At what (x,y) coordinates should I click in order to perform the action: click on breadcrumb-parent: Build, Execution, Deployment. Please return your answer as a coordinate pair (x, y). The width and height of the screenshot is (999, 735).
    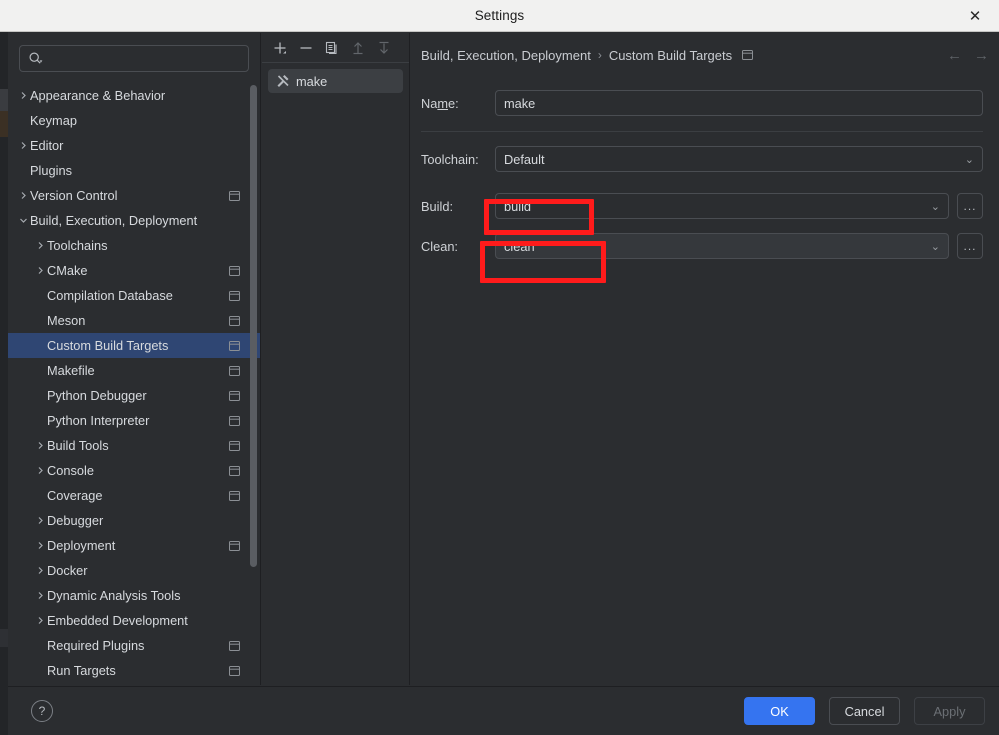
    Looking at the image, I should click on (506, 55).